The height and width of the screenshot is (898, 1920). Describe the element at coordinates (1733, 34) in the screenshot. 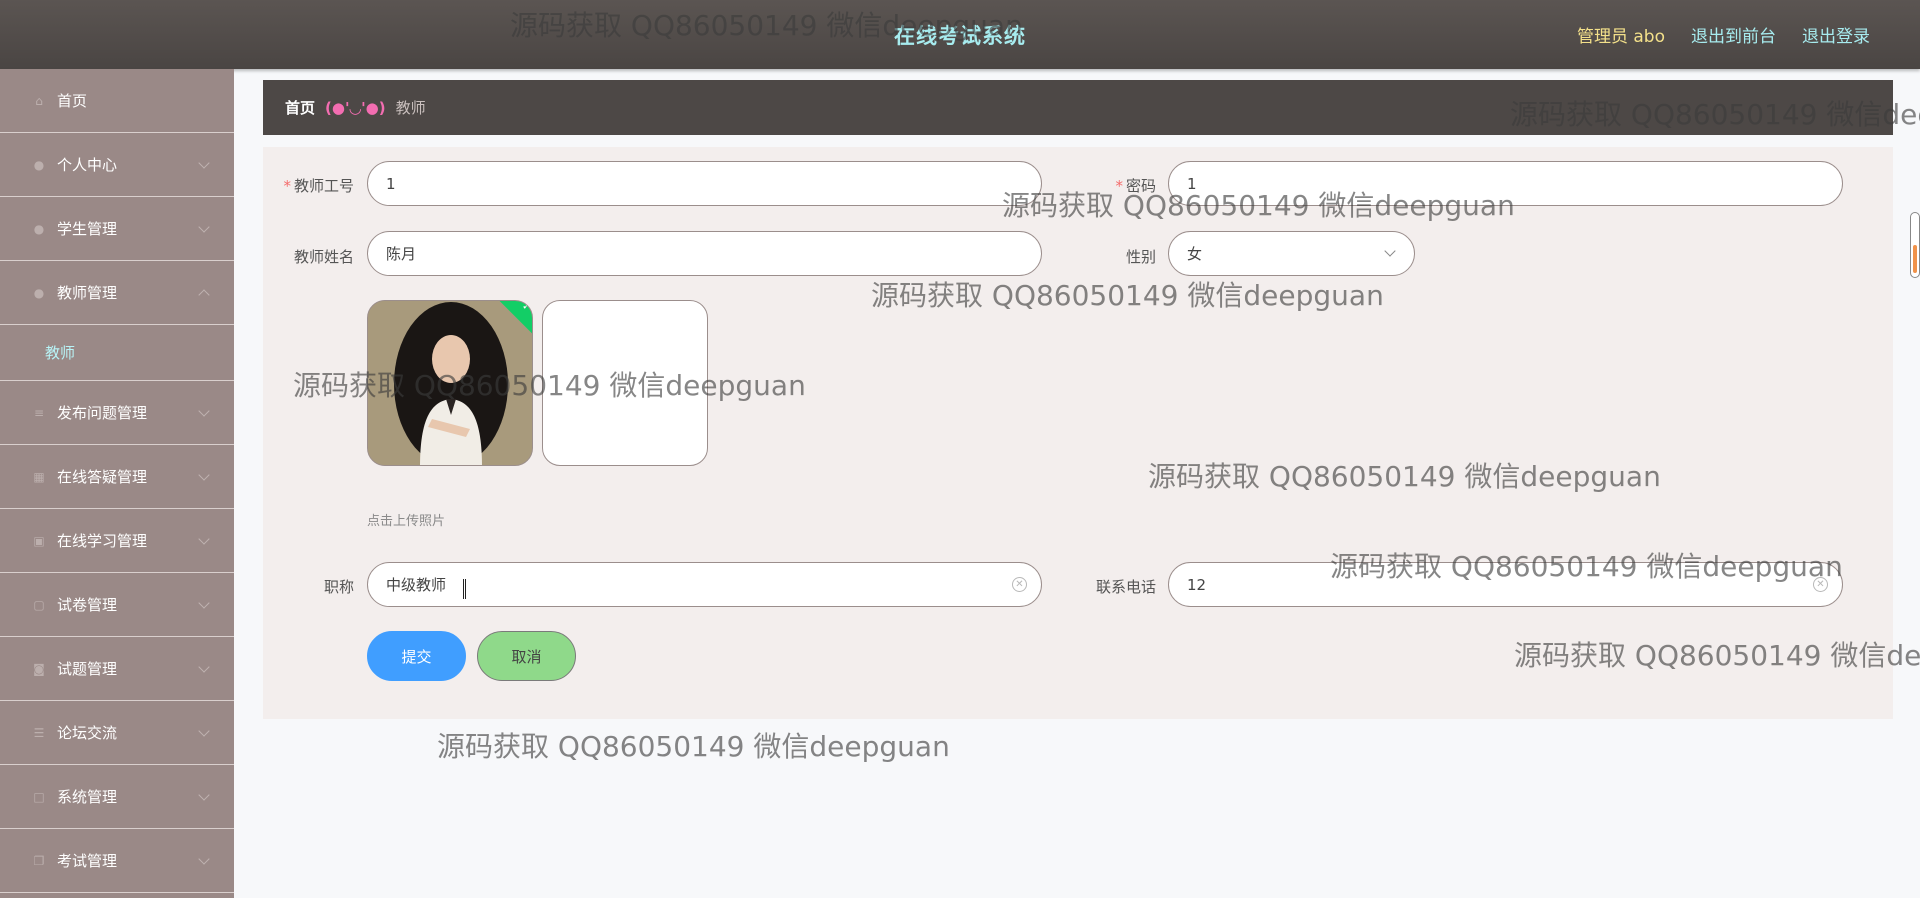

I see `exit-to-frontend-link: 退出到前台` at that location.